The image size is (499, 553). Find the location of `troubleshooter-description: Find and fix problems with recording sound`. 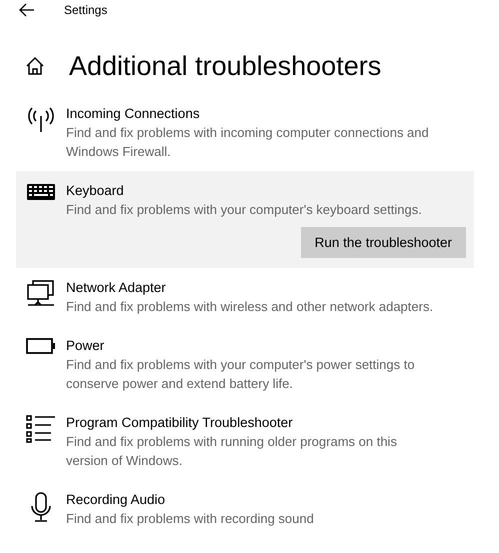

troubleshooter-description: Find and fix problems with recording sound is located at coordinates (190, 519).